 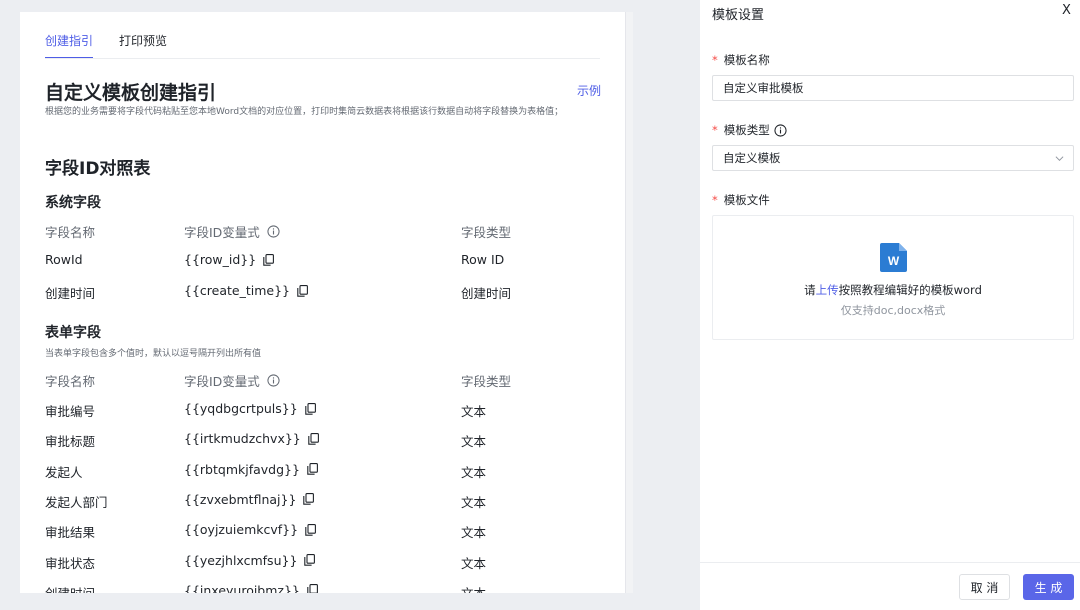 What do you see at coordinates (242, 439) in the screenshot?
I see `field-var-text: {{irtkmudzchvx}}` at bounding box center [242, 439].